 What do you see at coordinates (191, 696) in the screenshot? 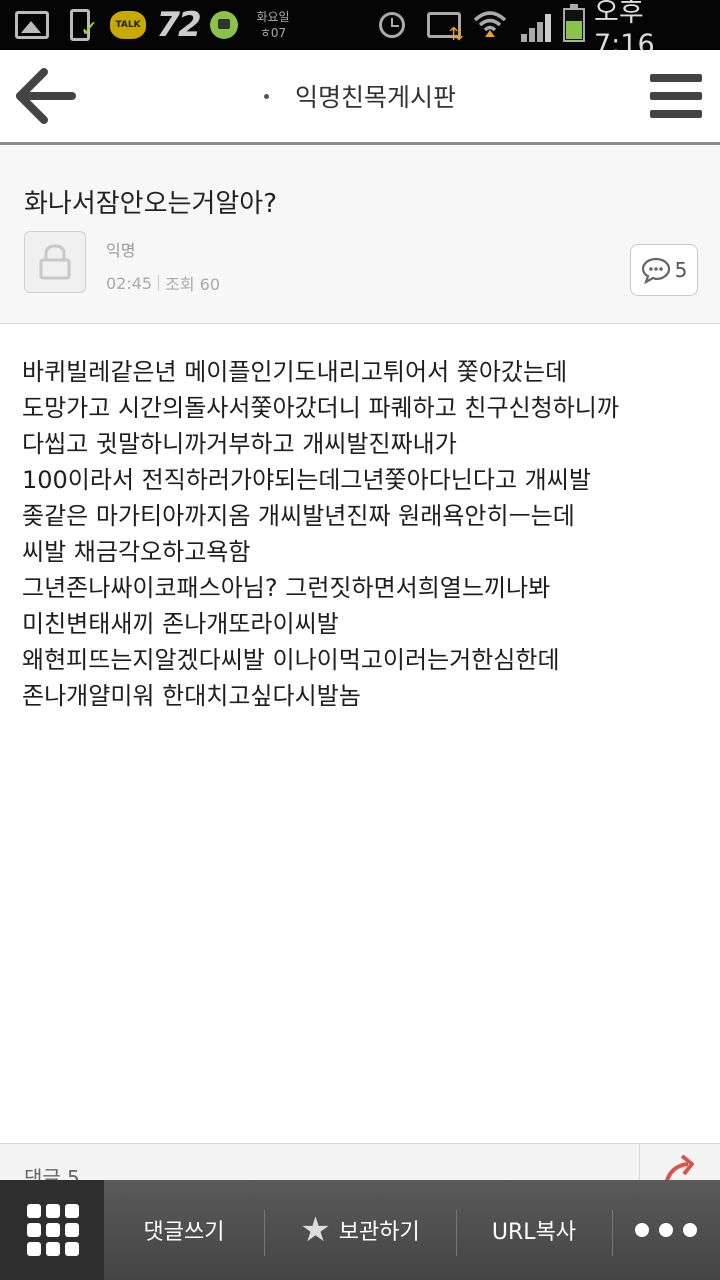
I see `body-line: 존나개얄미워 한대치고싶다시발놈` at bounding box center [191, 696].